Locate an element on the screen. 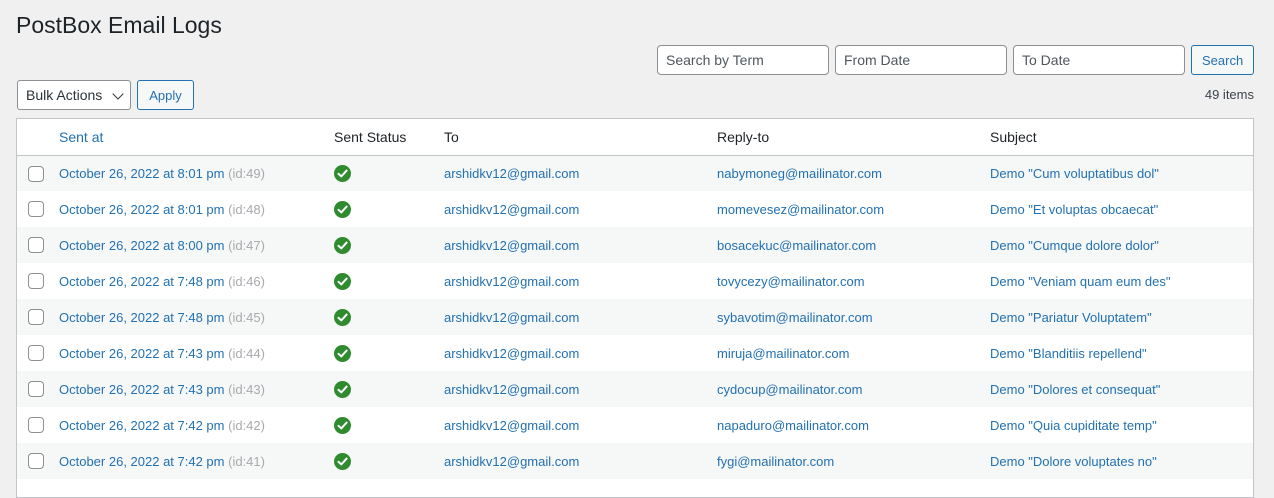  sent-at-cell: October 26, 2022 at 8:00 pm (id:47) is located at coordinates (196, 245).